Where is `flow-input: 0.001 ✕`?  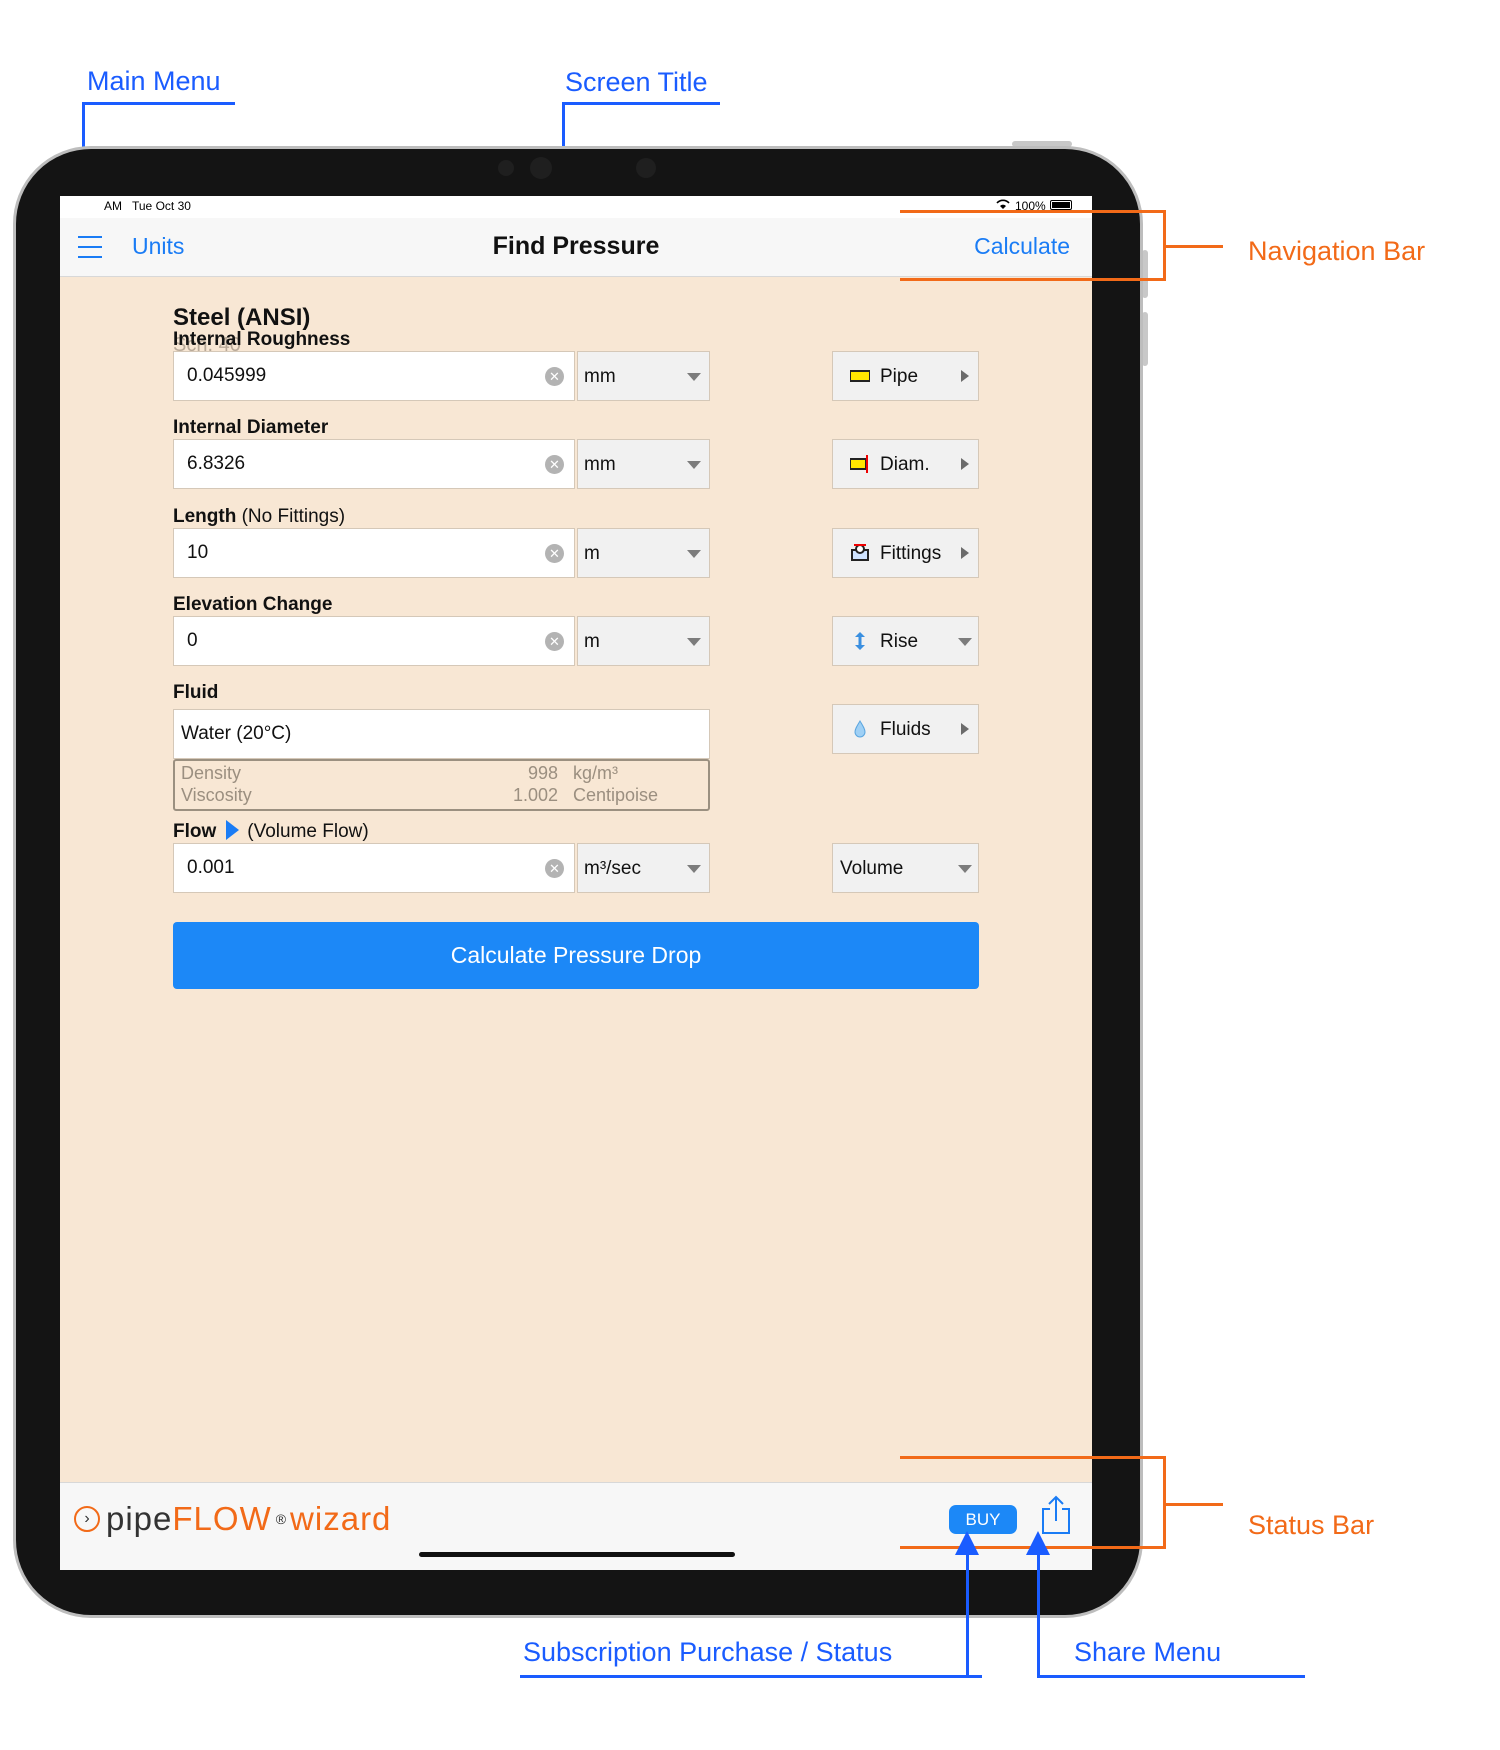 flow-input: 0.001 ✕ is located at coordinates (374, 868).